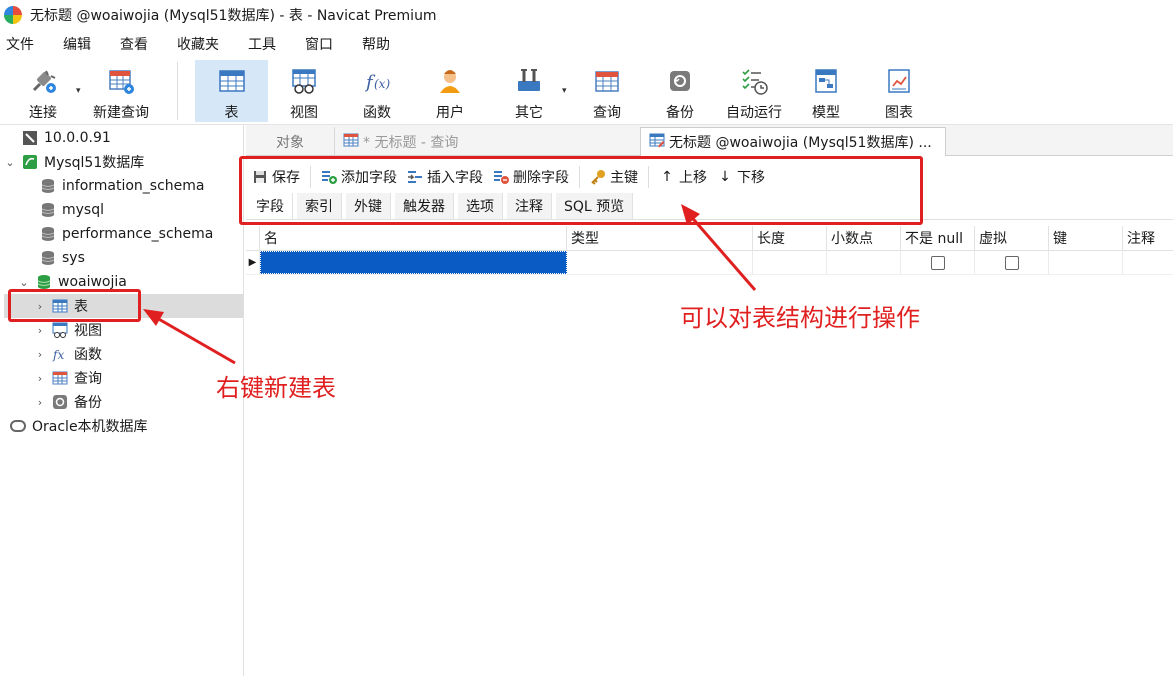 The width and height of the screenshot is (1173, 676). I want to click on annotation-right-click: 右键新建表, so click(276, 388).